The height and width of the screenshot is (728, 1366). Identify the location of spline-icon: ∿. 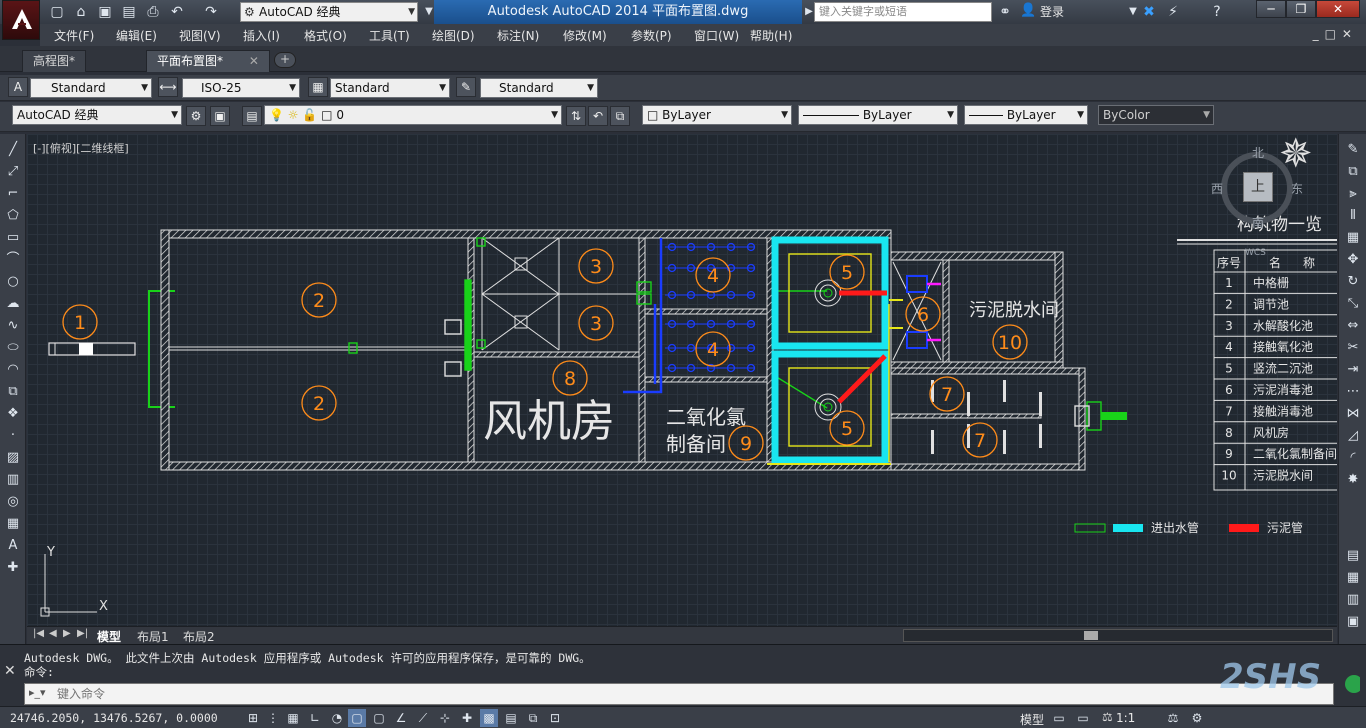
(13, 326).